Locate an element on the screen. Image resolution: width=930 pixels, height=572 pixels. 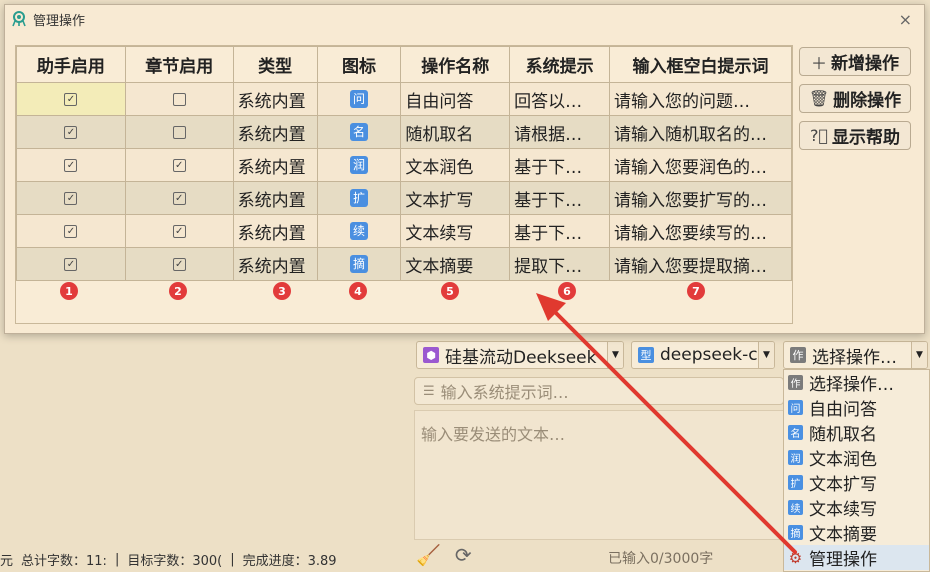
dropdown-option: 问自由问答 is located at coordinates (856, 407).